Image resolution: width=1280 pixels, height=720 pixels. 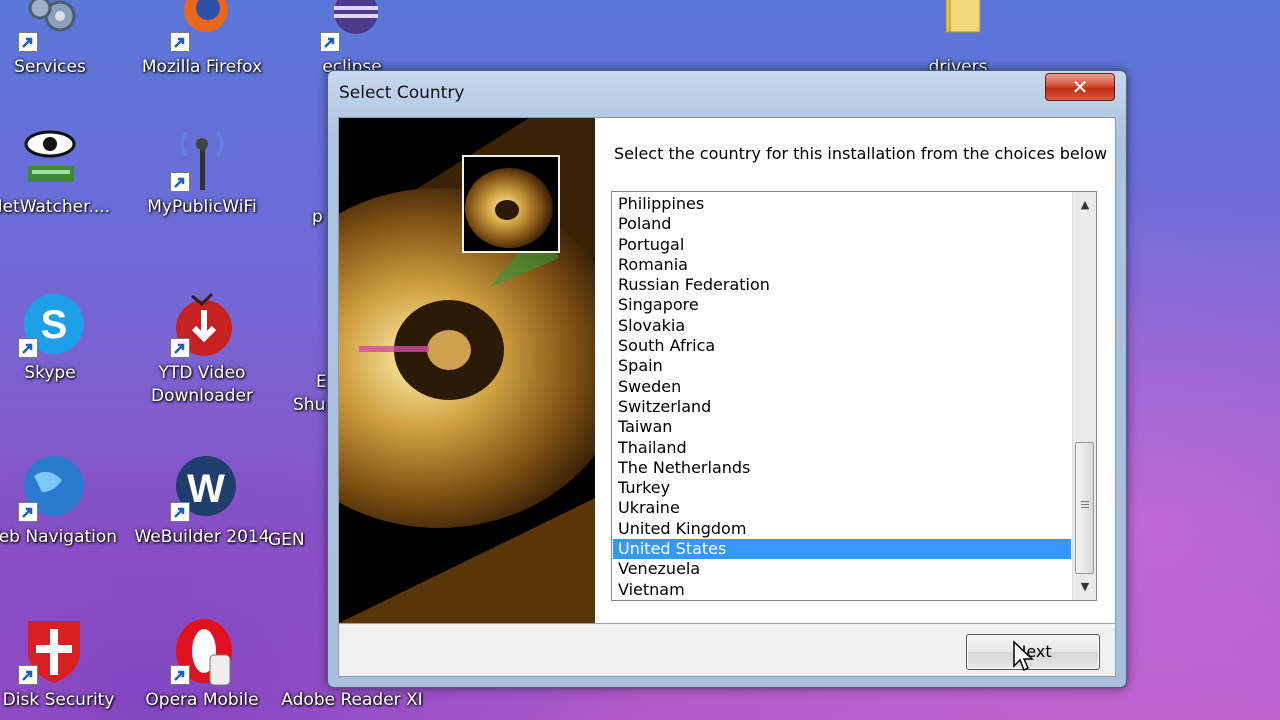 I want to click on desktop-icon-label: Web Navigation, so click(x=59, y=537).